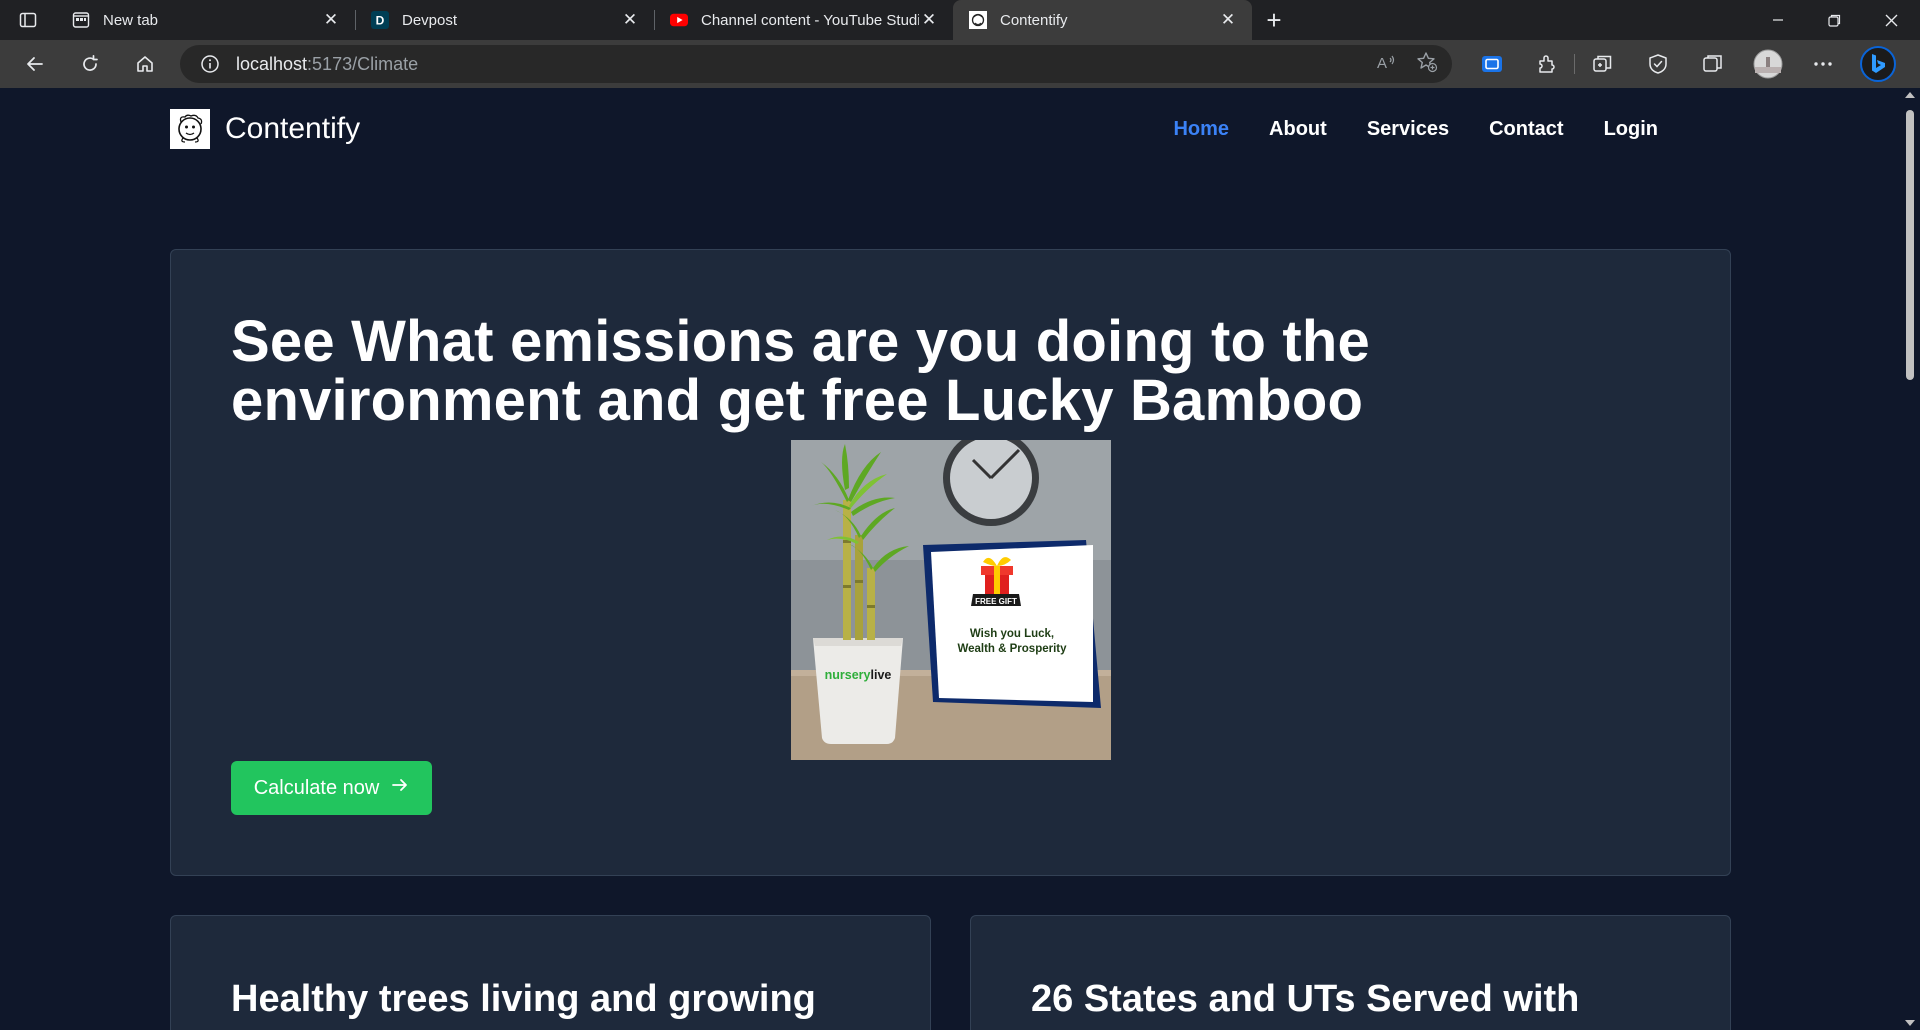  I want to click on favorite-add-icon, so click(1427, 64).